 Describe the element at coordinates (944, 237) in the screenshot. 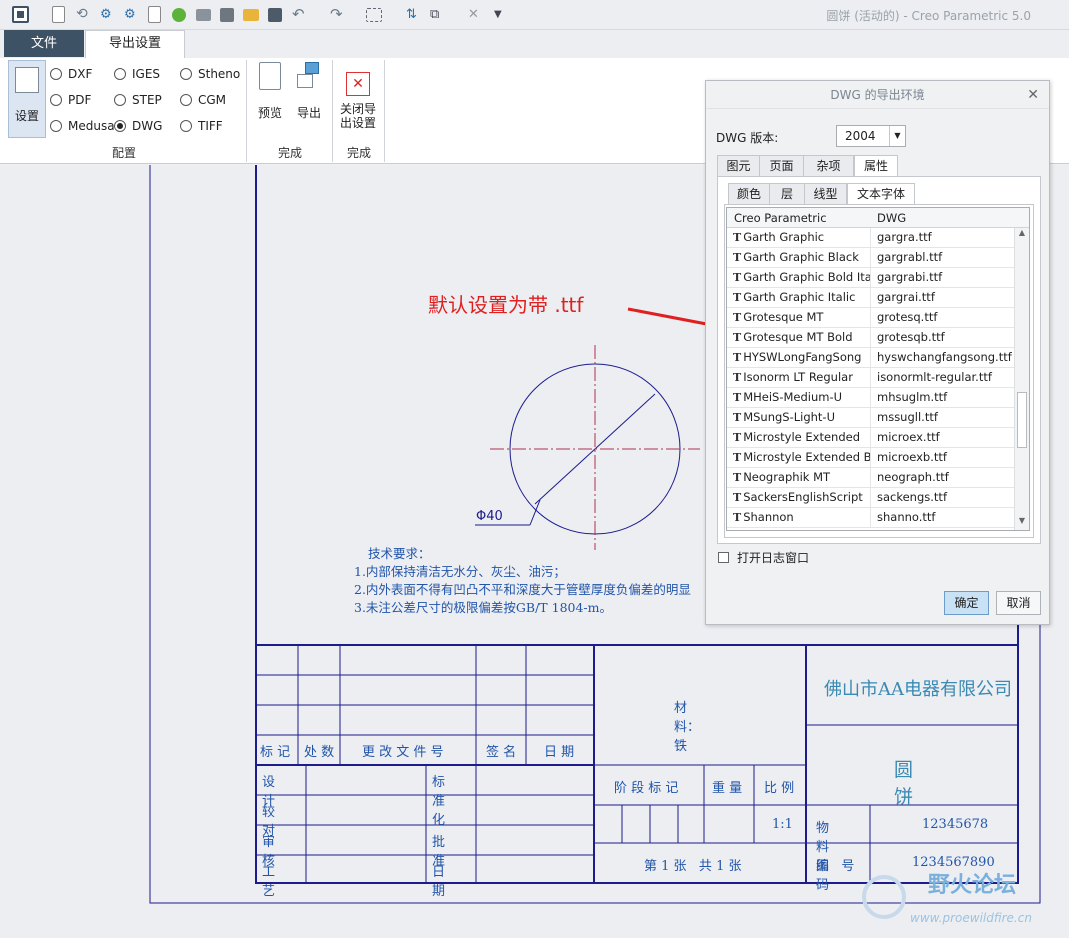

I see `dwg-font-cell: gargra.ttf` at that location.